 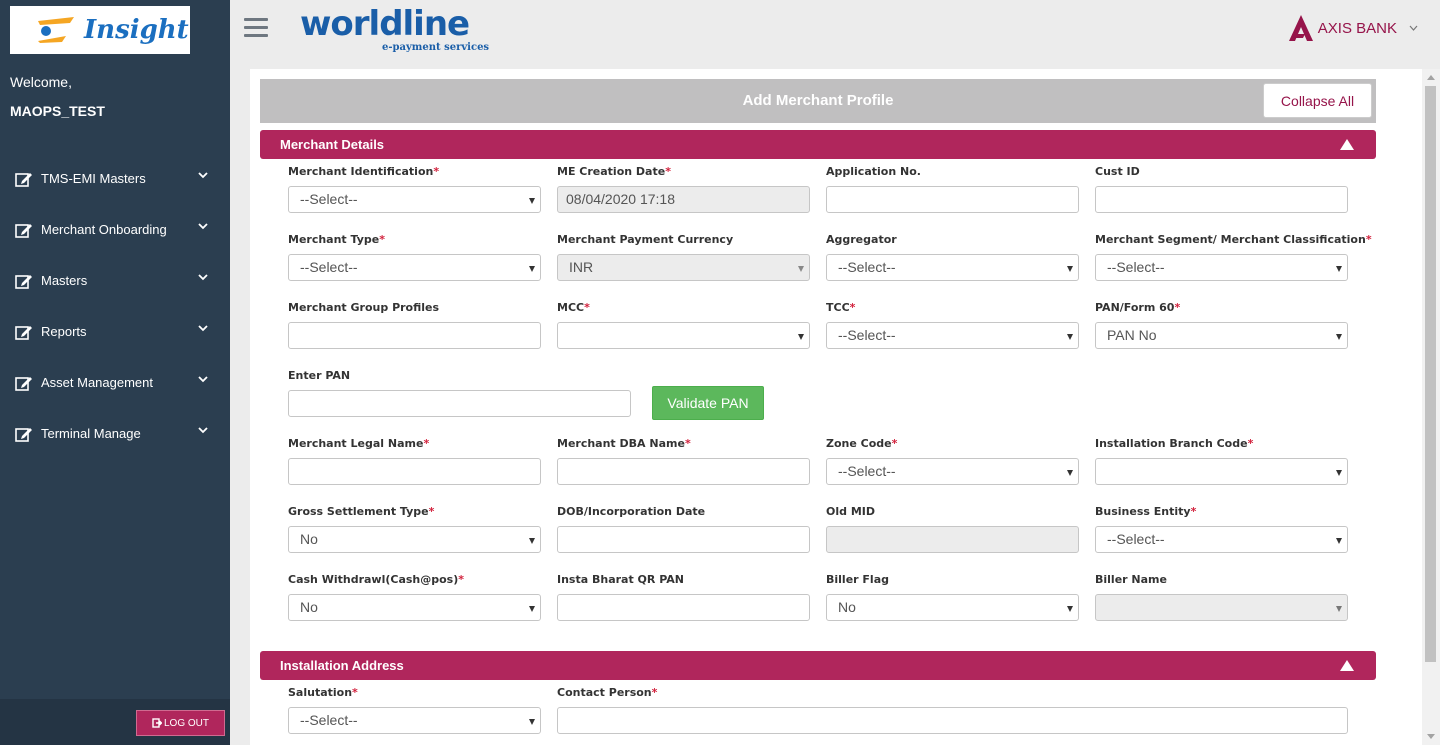 What do you see at coordinates (611, 171) in the screenshot?
I see `field-label: ME Creation Date` at bounding box center [611, 171].